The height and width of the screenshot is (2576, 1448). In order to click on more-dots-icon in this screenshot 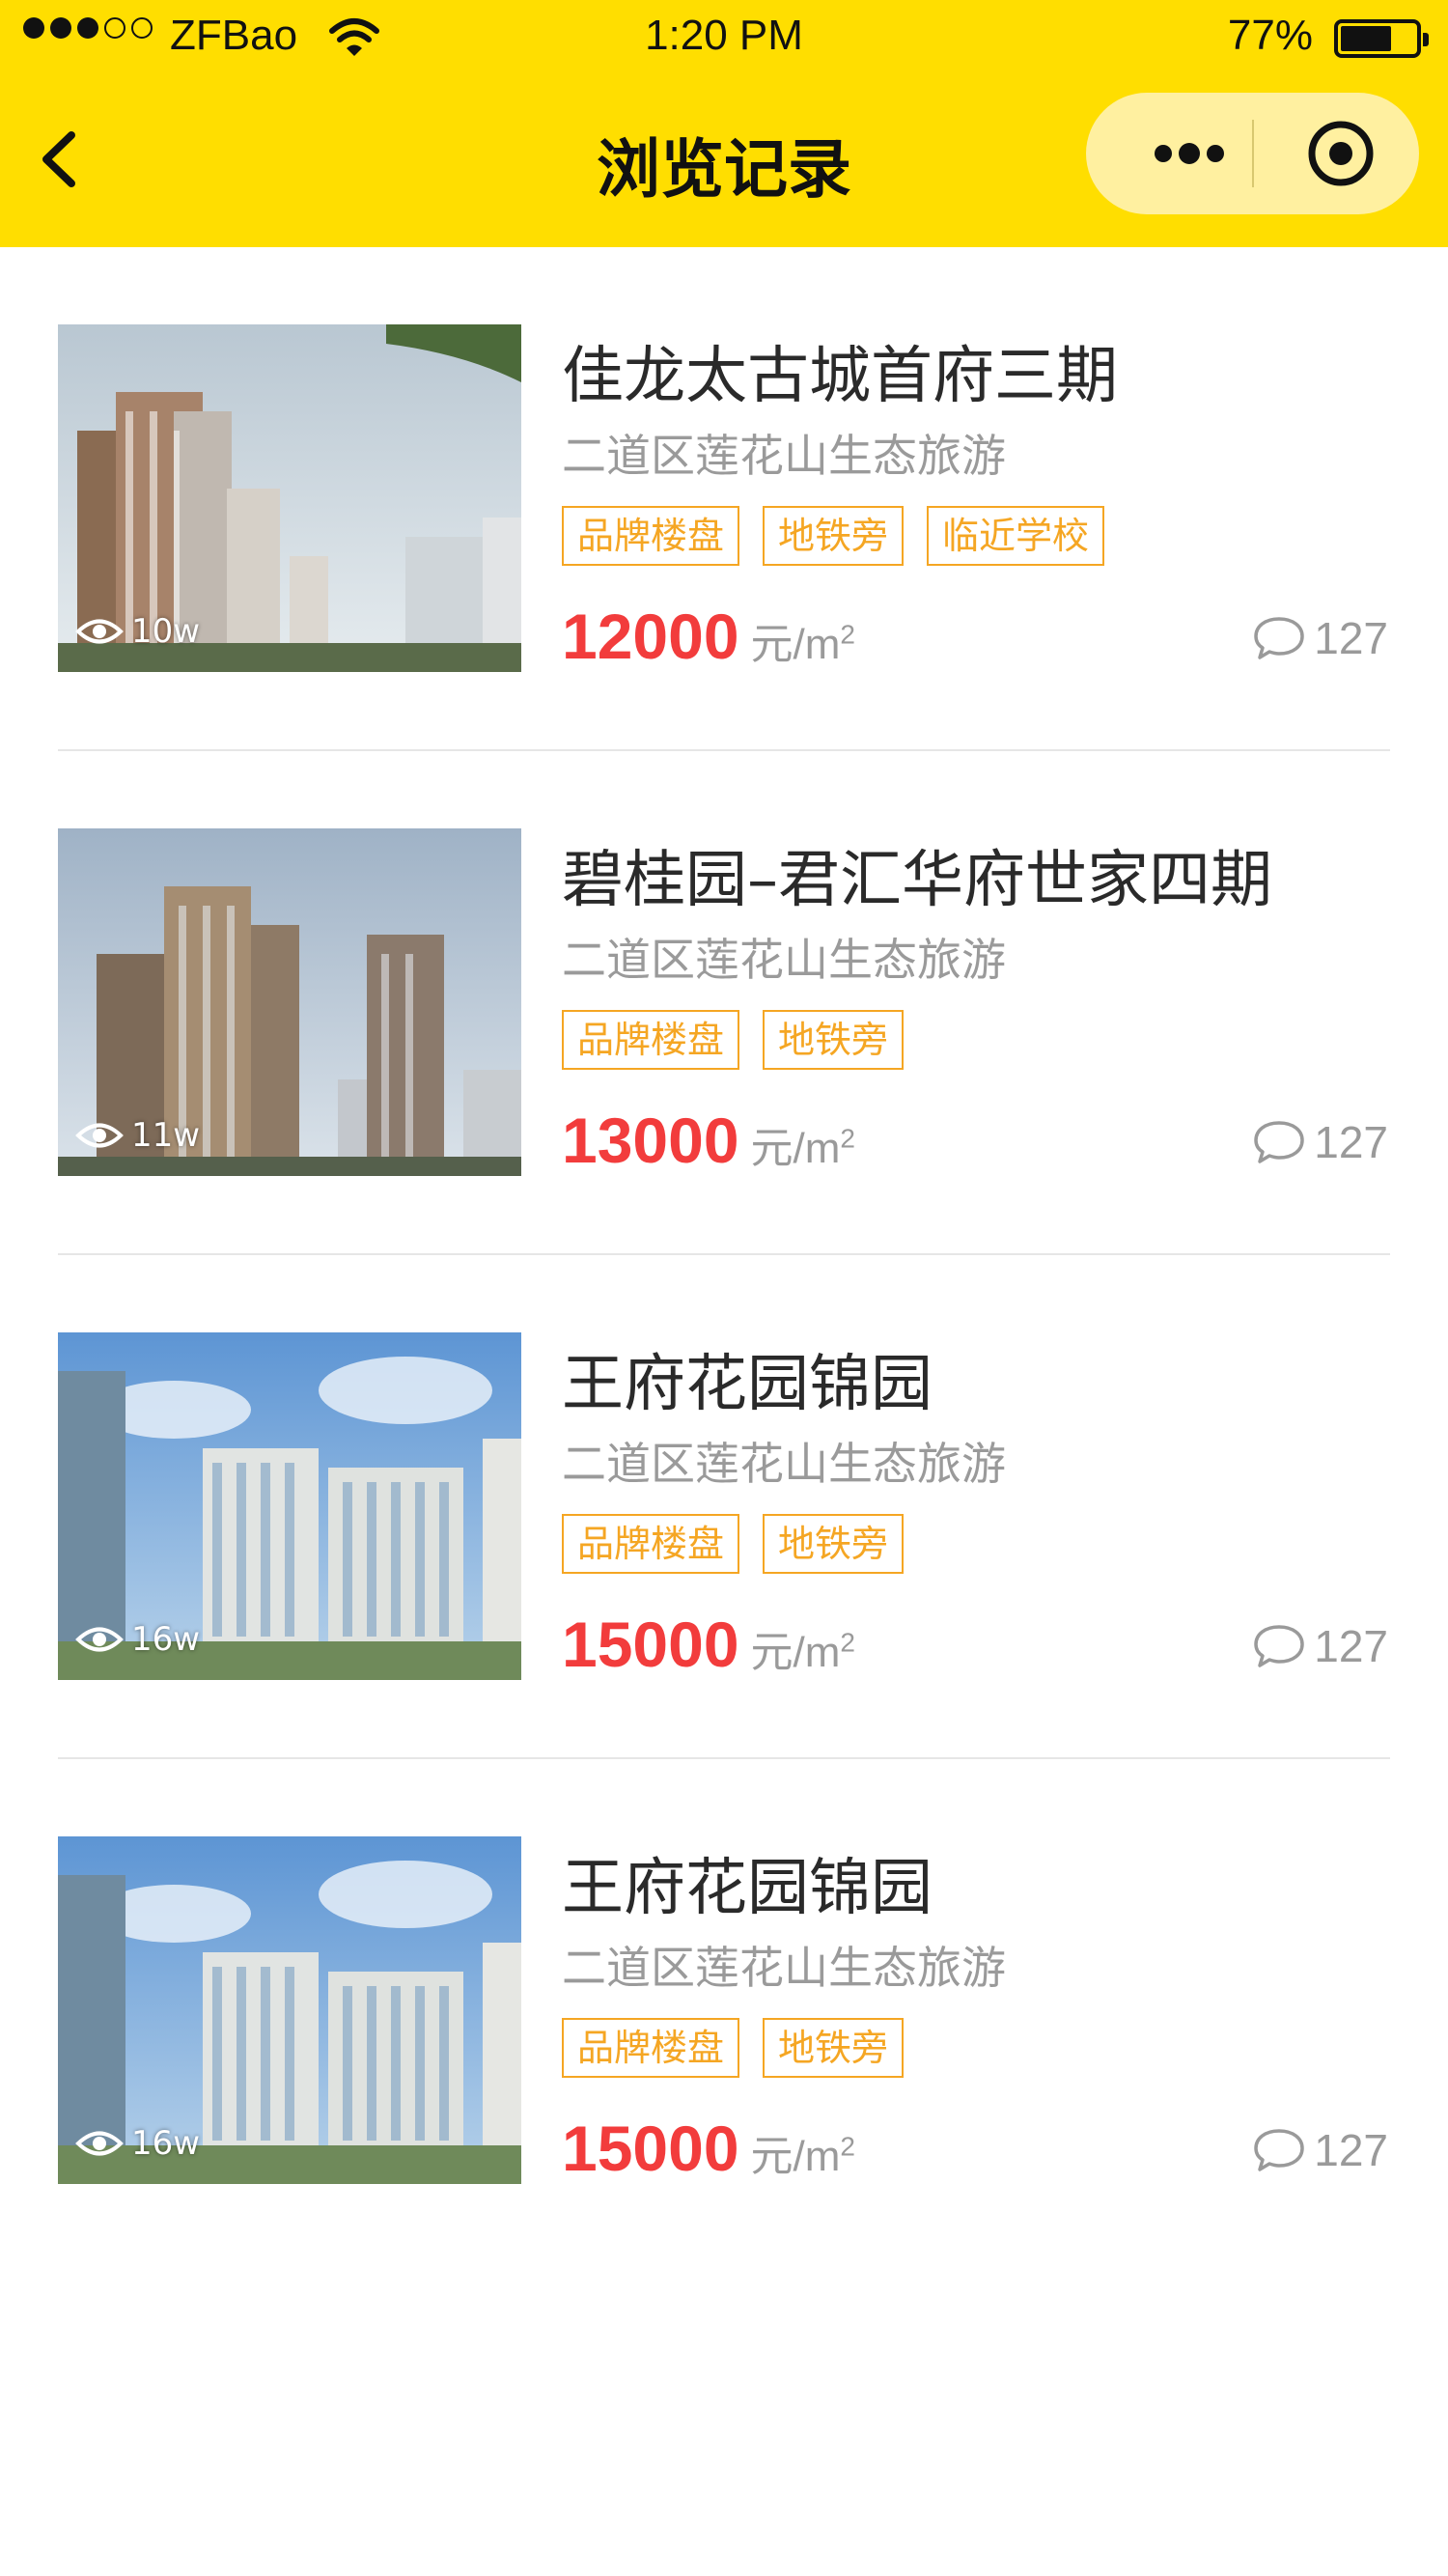, I will do `click(1189, 153)`.